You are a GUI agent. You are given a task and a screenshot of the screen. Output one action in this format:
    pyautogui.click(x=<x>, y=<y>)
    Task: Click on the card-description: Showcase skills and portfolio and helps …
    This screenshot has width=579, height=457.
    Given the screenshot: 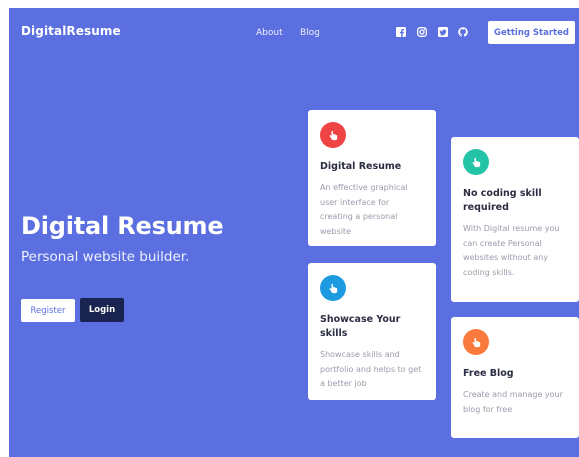 What is the action you would take?
    pyautogui.click(x=371, y=369)
    